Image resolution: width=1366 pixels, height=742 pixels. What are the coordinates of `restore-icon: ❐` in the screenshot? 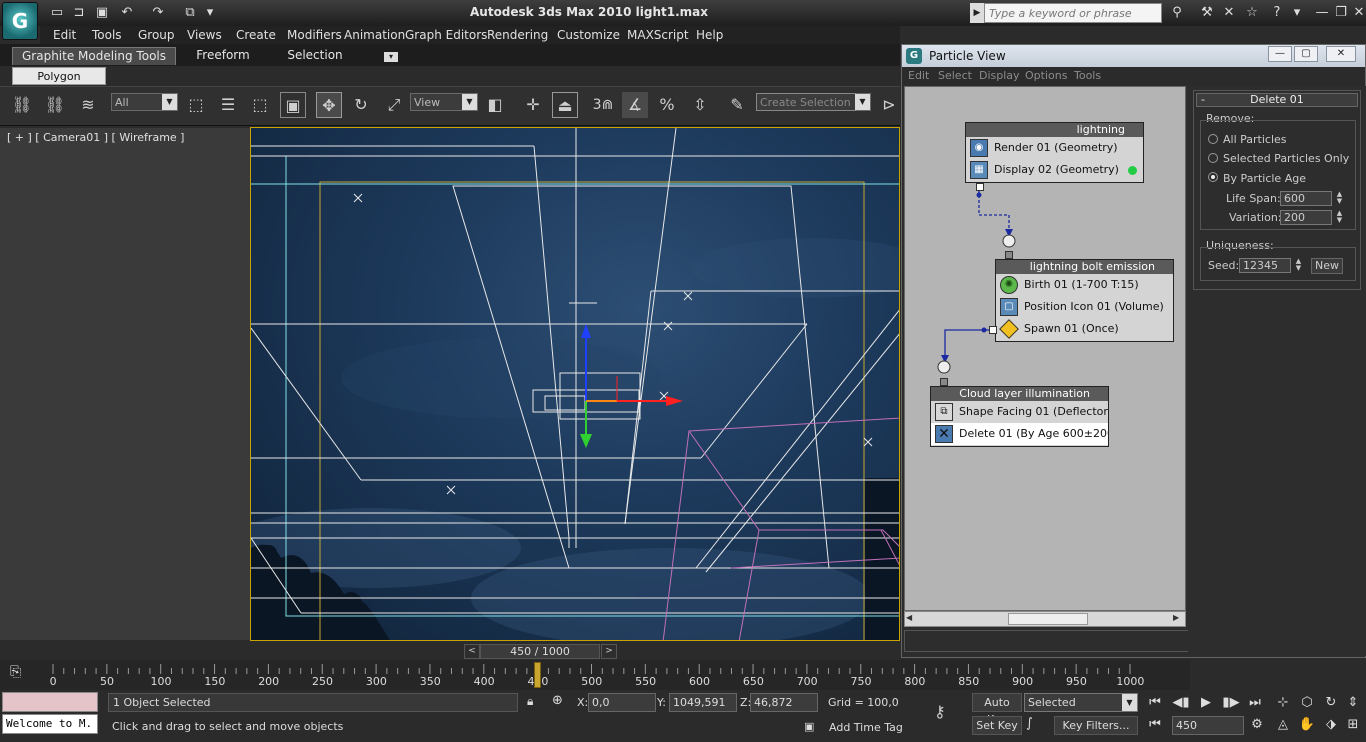 It's located at (1341, 13).